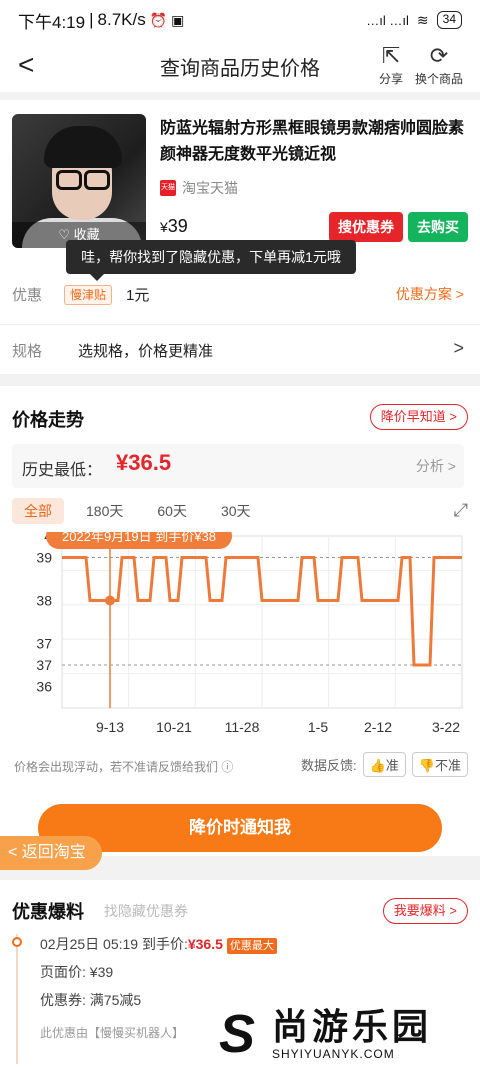  What do you see at coordinates (439, 764) in the screenshot?
I see `inaccurate-button: 👎不准` at bounding box center [439, 764].